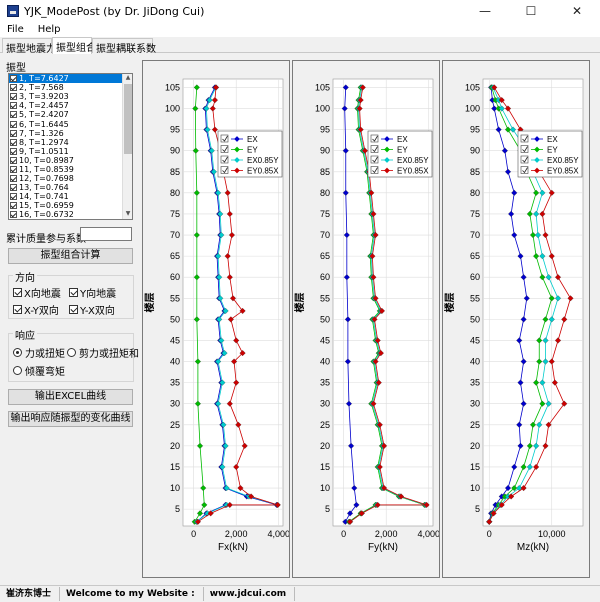 The image size is (600, 602). I want to click on export-vary-button: 输出响应随振型的变化曲线, so click(70, 419).